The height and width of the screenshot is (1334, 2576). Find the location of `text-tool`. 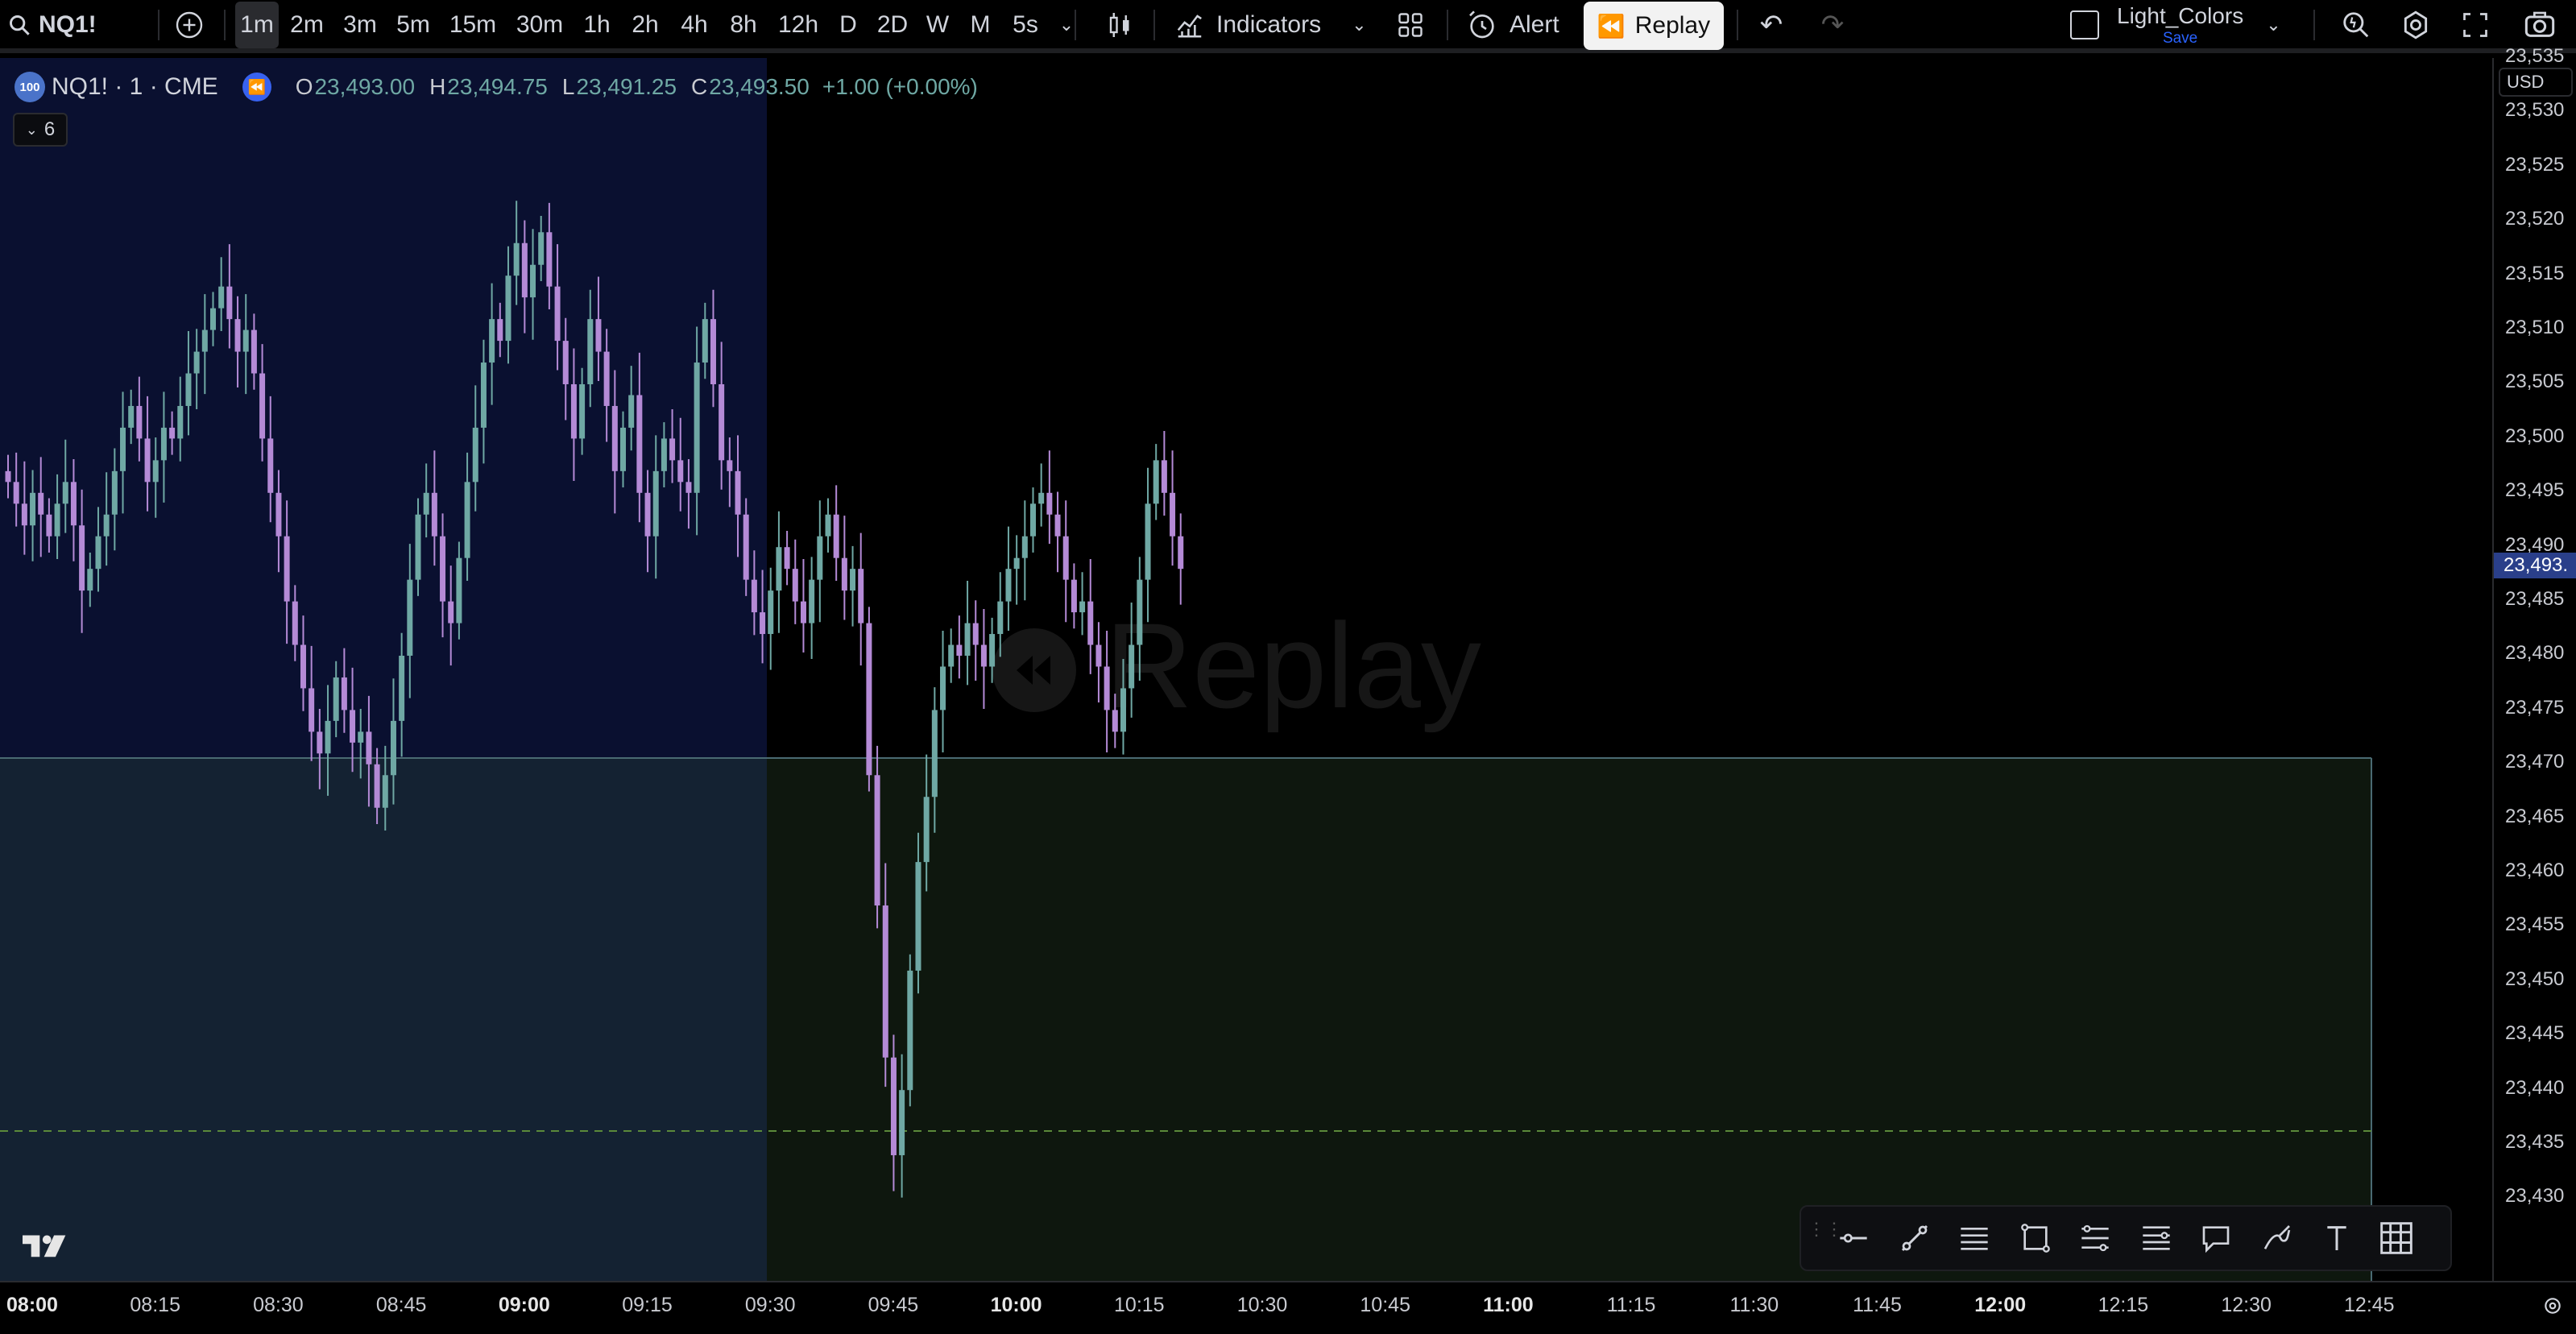

text-tool is located at coordinates (2337, 1238).